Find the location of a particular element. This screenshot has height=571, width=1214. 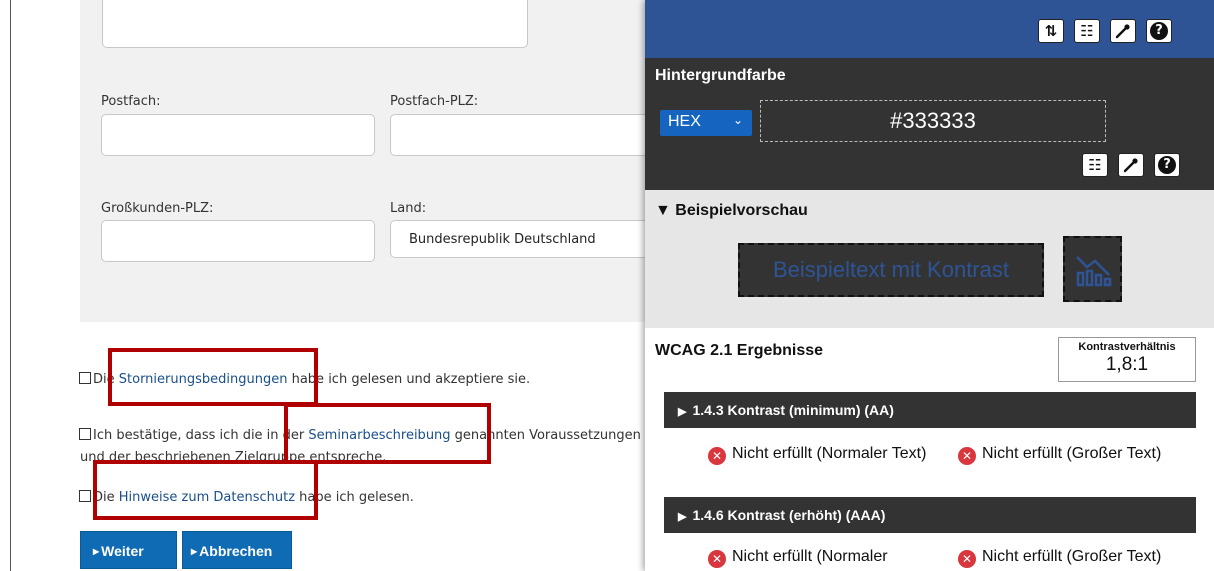

background-color-section: Hintergrundfarbe HEX ⌄ #333333 ☷ ? is located at coordinates (929, 124).